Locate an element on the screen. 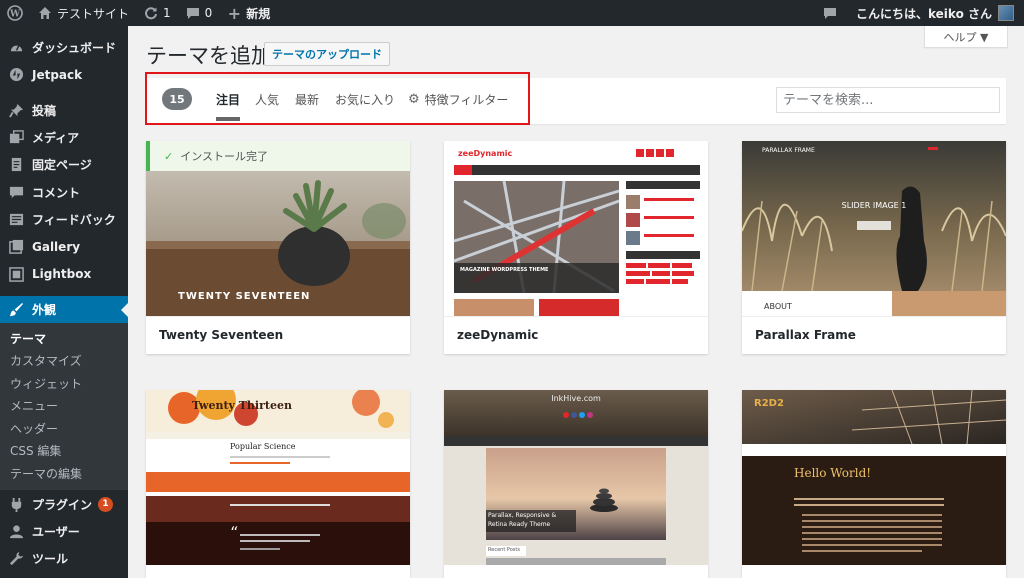 This screenshot has width=1024, height=578. menu-label: Lightbox is located at coordinates (62, 274).